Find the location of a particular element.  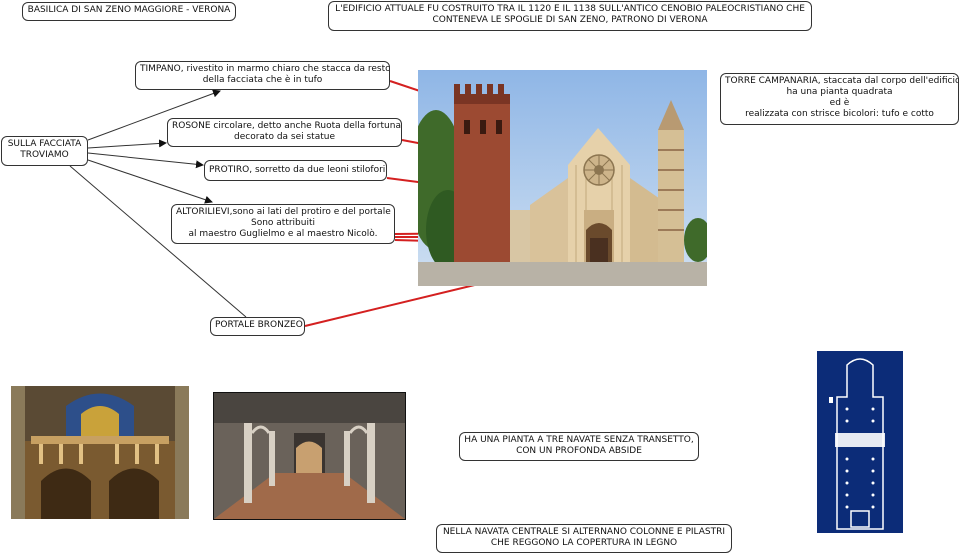

portico-node: PROTIRO, sorretto da due leoni stilofori is located at coordinates (295, 170).